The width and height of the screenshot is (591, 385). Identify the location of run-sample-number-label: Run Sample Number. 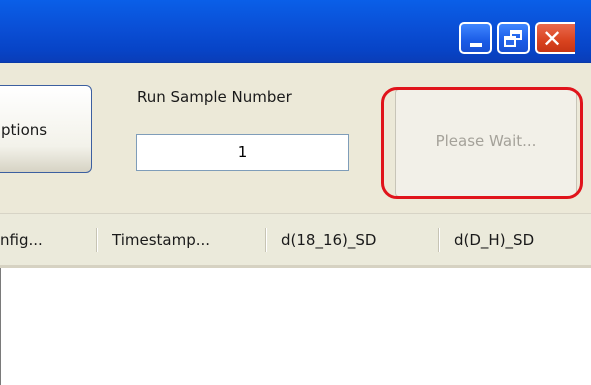
(214, 97).